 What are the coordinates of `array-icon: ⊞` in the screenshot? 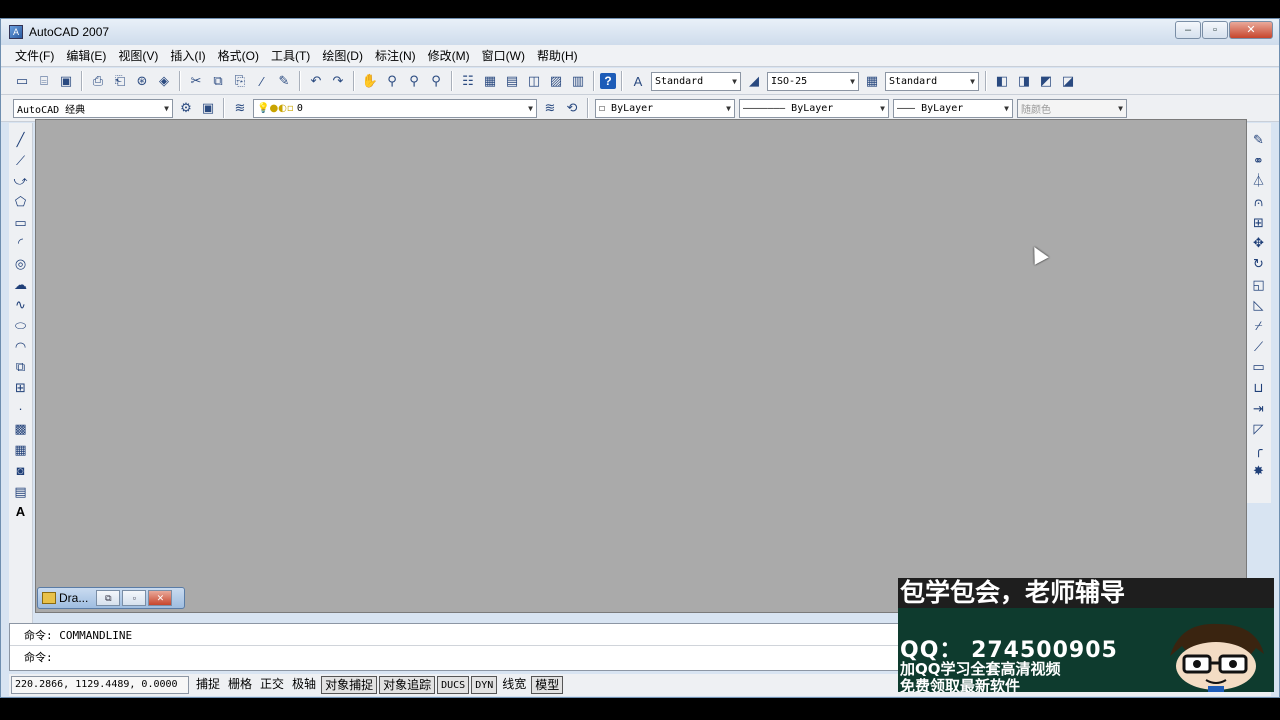 It's located at (1259, 222).